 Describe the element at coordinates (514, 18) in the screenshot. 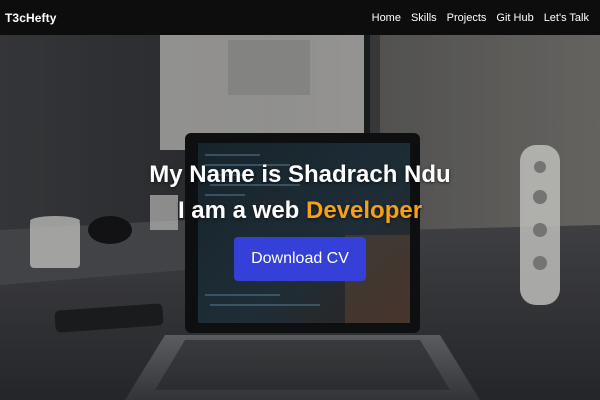

I see `nav-github-link: Git Hub` at that location.